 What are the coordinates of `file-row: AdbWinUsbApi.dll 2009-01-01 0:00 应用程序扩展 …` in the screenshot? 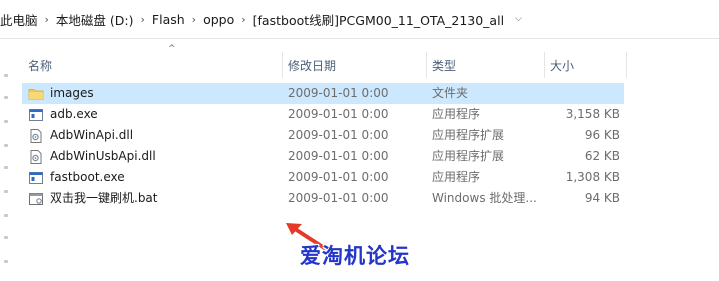 It's located at (323, 156).